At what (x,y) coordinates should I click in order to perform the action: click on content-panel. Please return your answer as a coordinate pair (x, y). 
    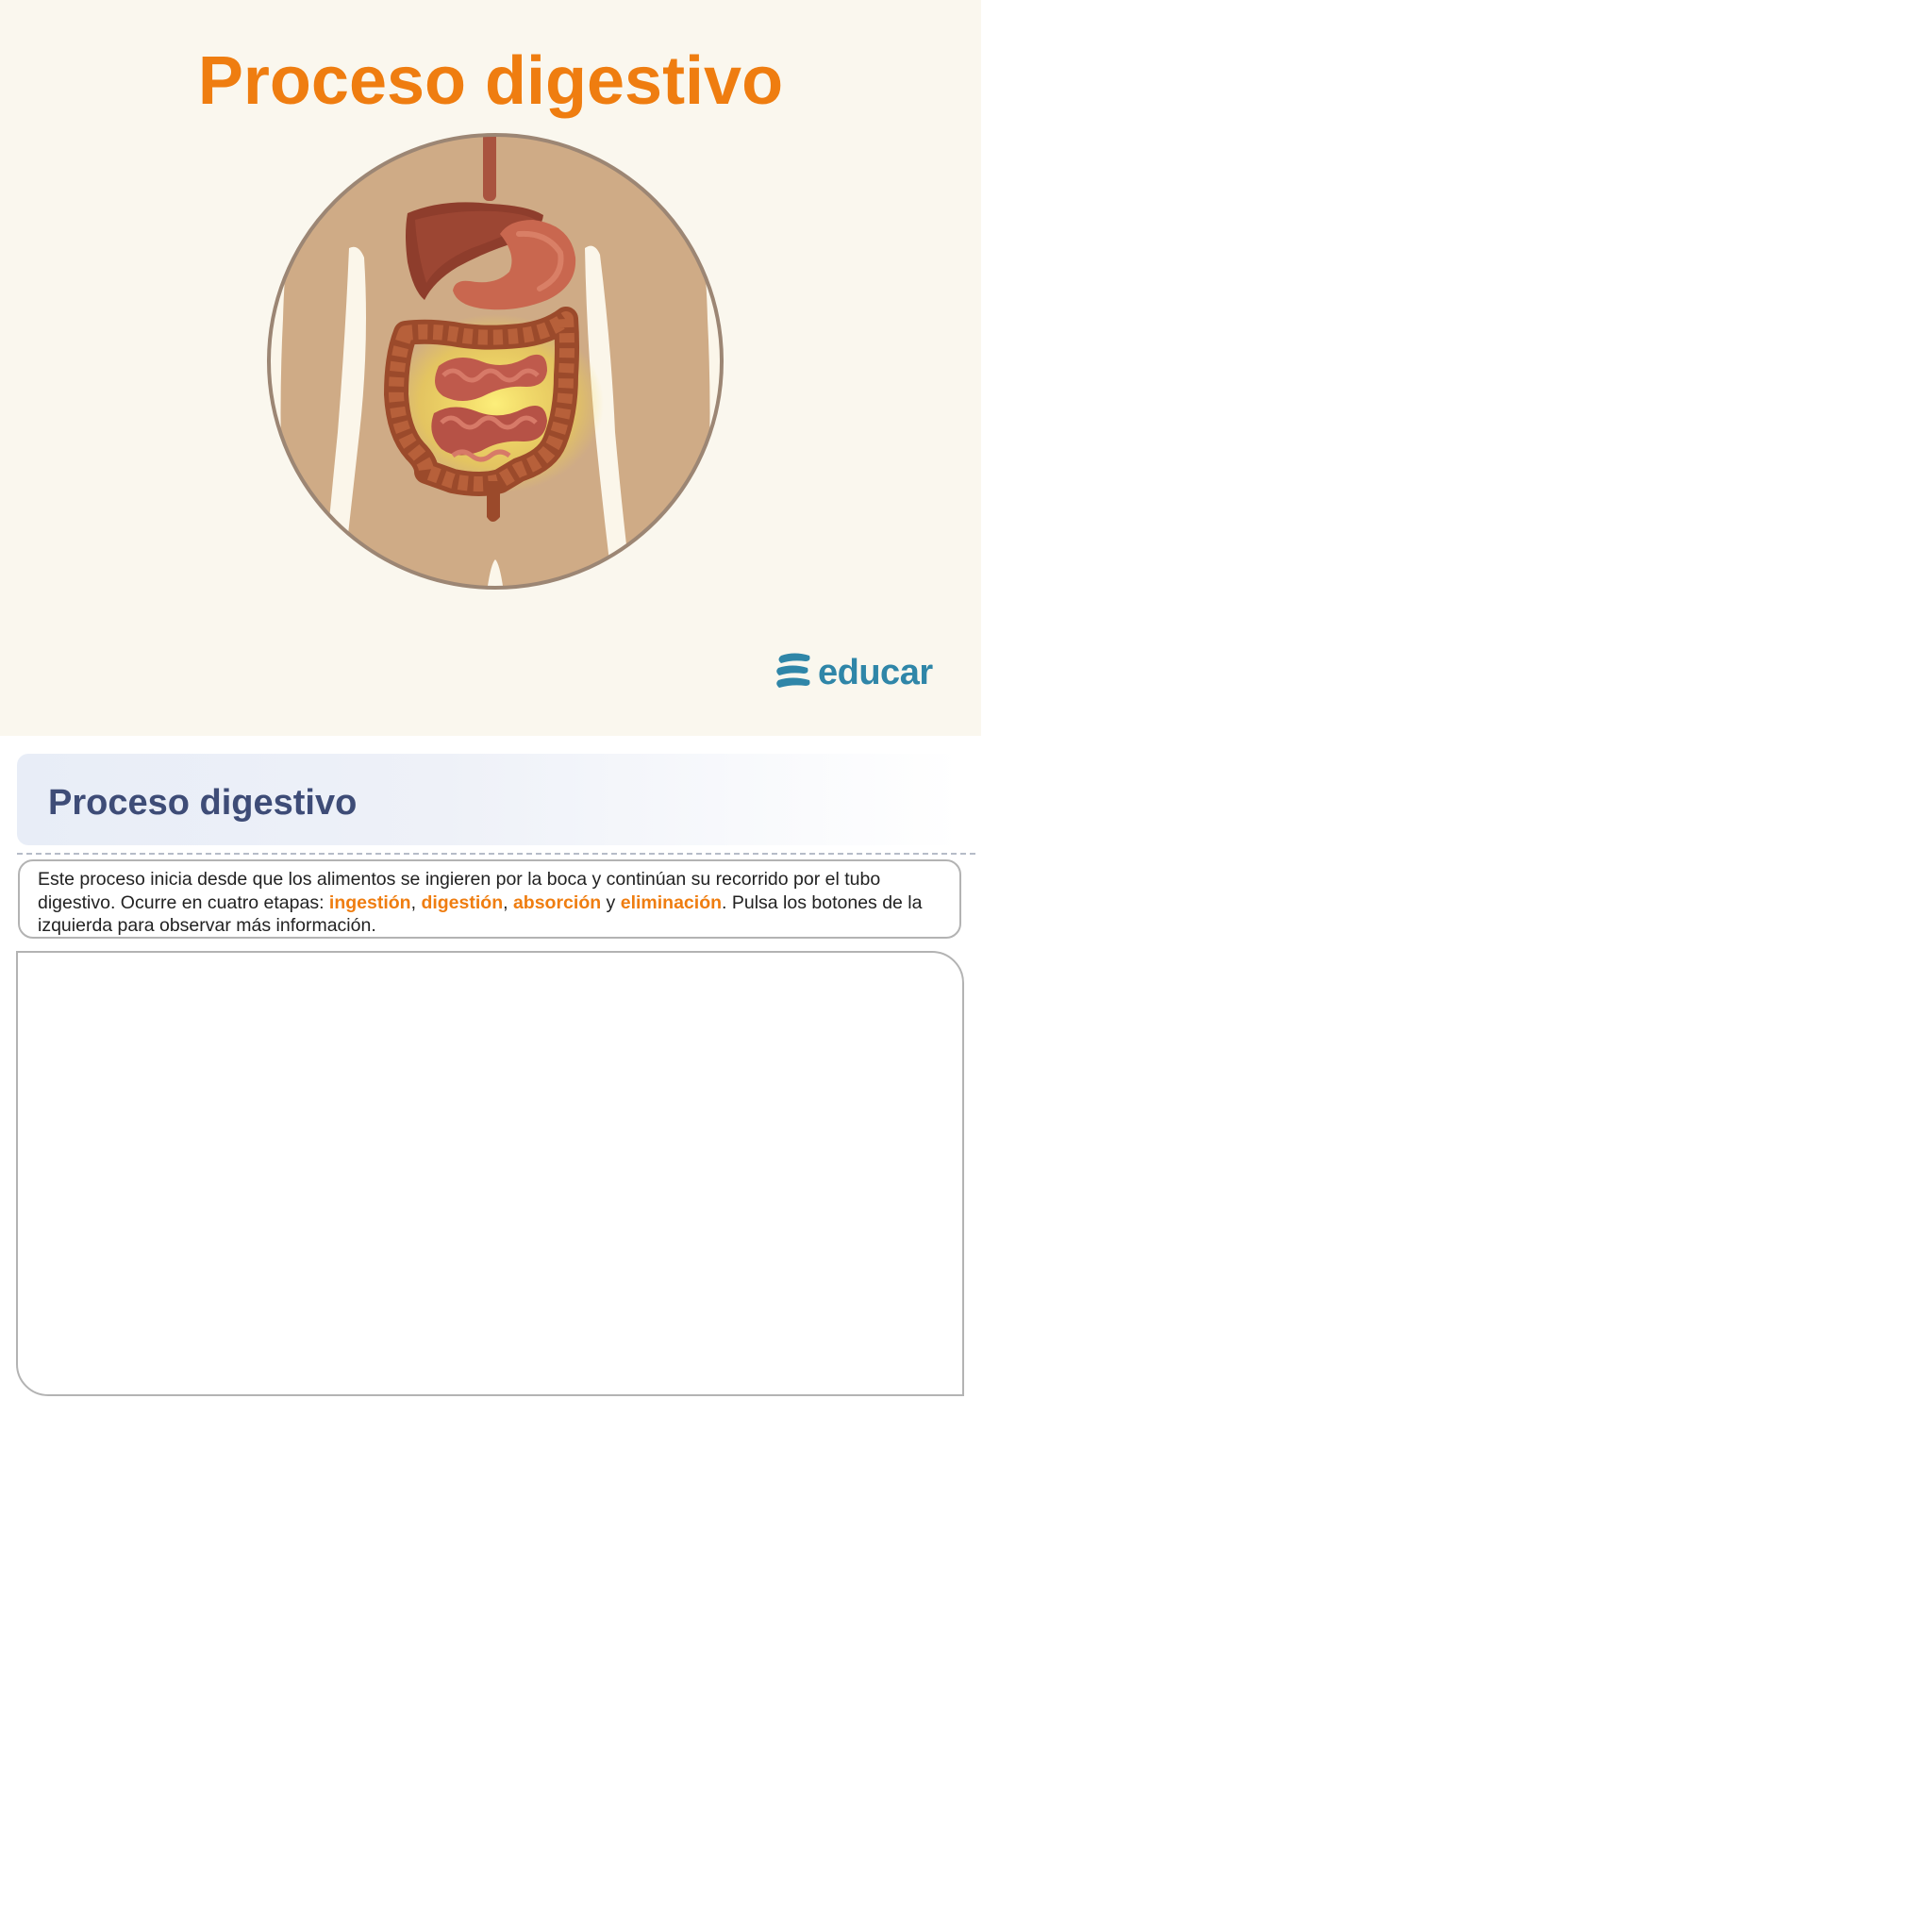
    Looking at the image, I should click on (490, 1174).